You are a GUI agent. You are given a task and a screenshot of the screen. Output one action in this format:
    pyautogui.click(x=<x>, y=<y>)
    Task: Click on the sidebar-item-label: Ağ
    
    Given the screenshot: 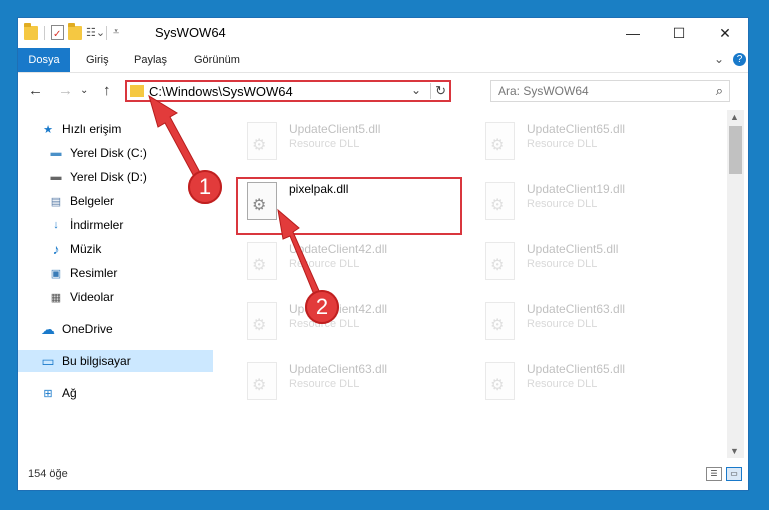 What is the action you would take?
    pyautogui.click(x=69, y=393)
    